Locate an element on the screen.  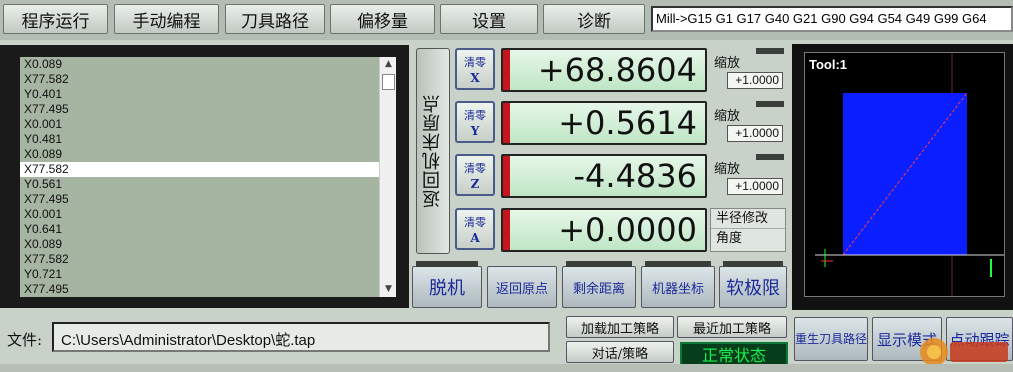
machine-coords-button: 机器坐标 is located at coordinates (678, 284).